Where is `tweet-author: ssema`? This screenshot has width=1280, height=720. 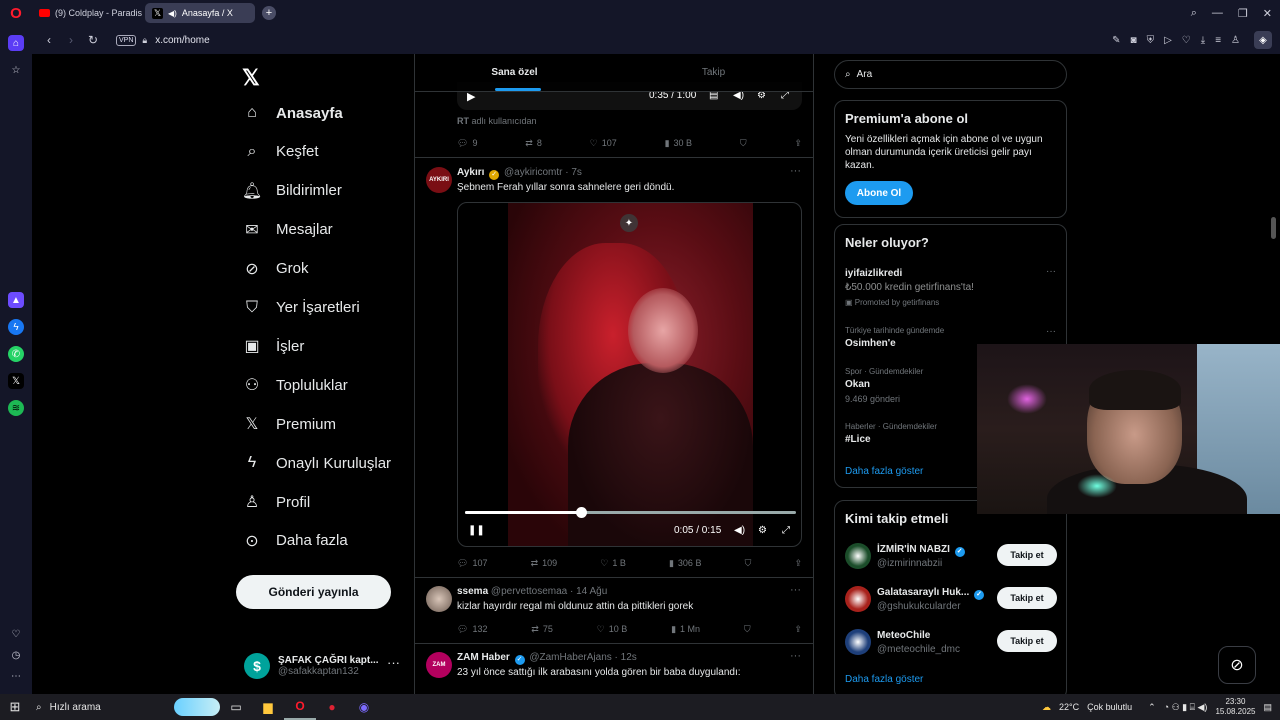 tweet-author: ssema is located at coordinates (472, 591).